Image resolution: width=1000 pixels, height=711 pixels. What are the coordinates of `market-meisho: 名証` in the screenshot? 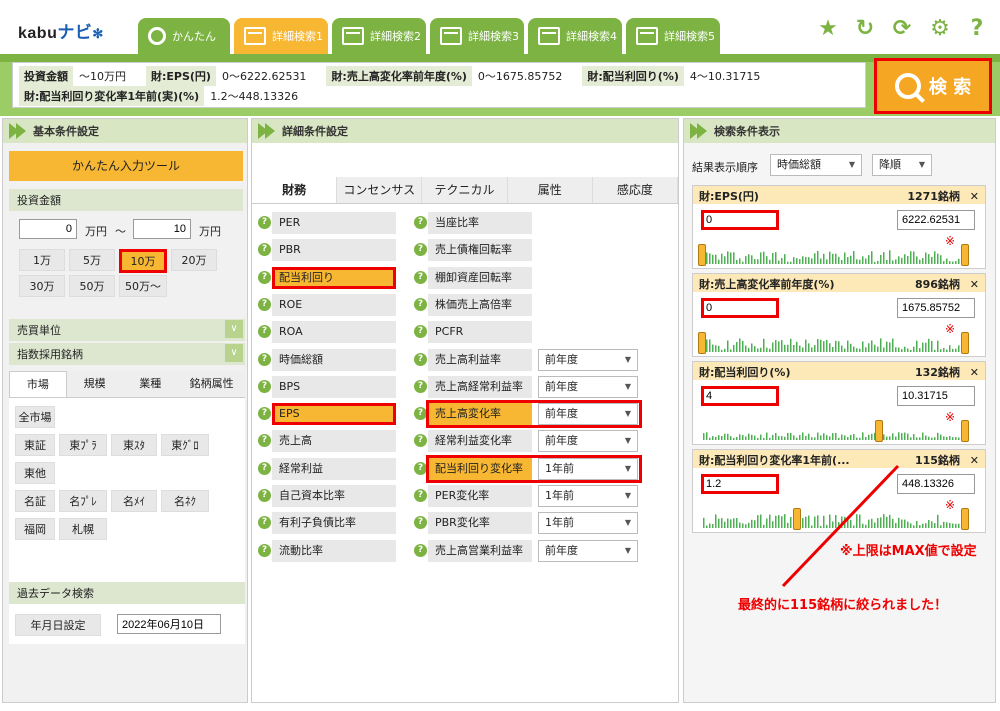 It's located at (35, 501).